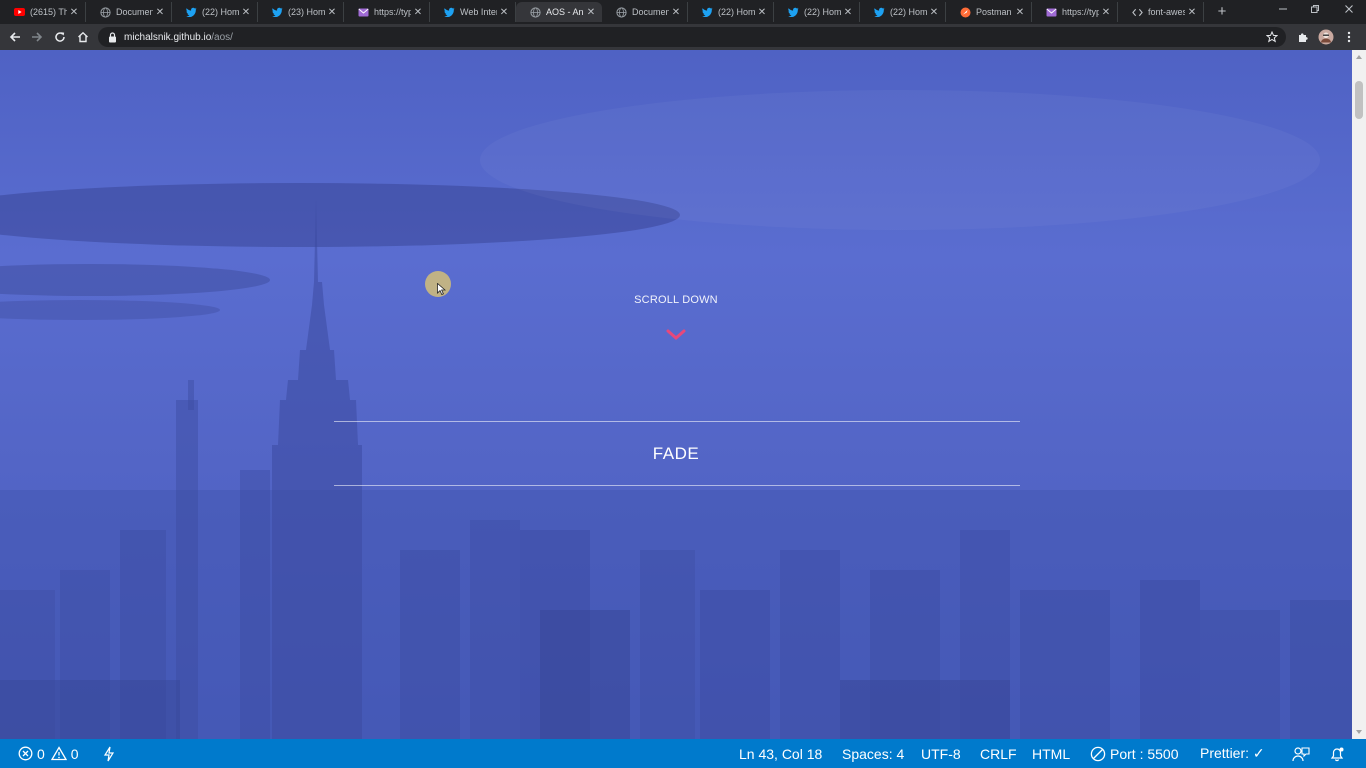 This screenshot has width=1366, height=768. Describe the element at coordinates (1232, 753) in the screenshot. I see `prettier-status: Prettier: ✓` at that location.